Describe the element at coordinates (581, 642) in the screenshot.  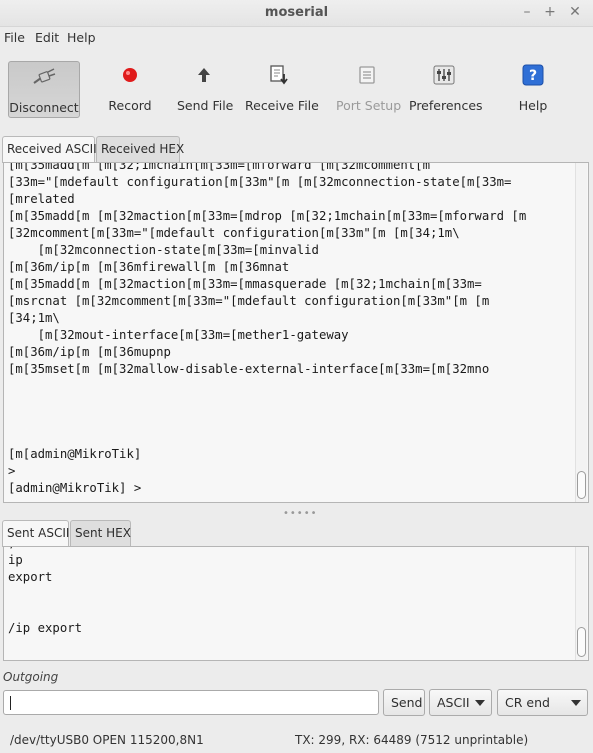
I see `sent-scroll-thumb` at that location.